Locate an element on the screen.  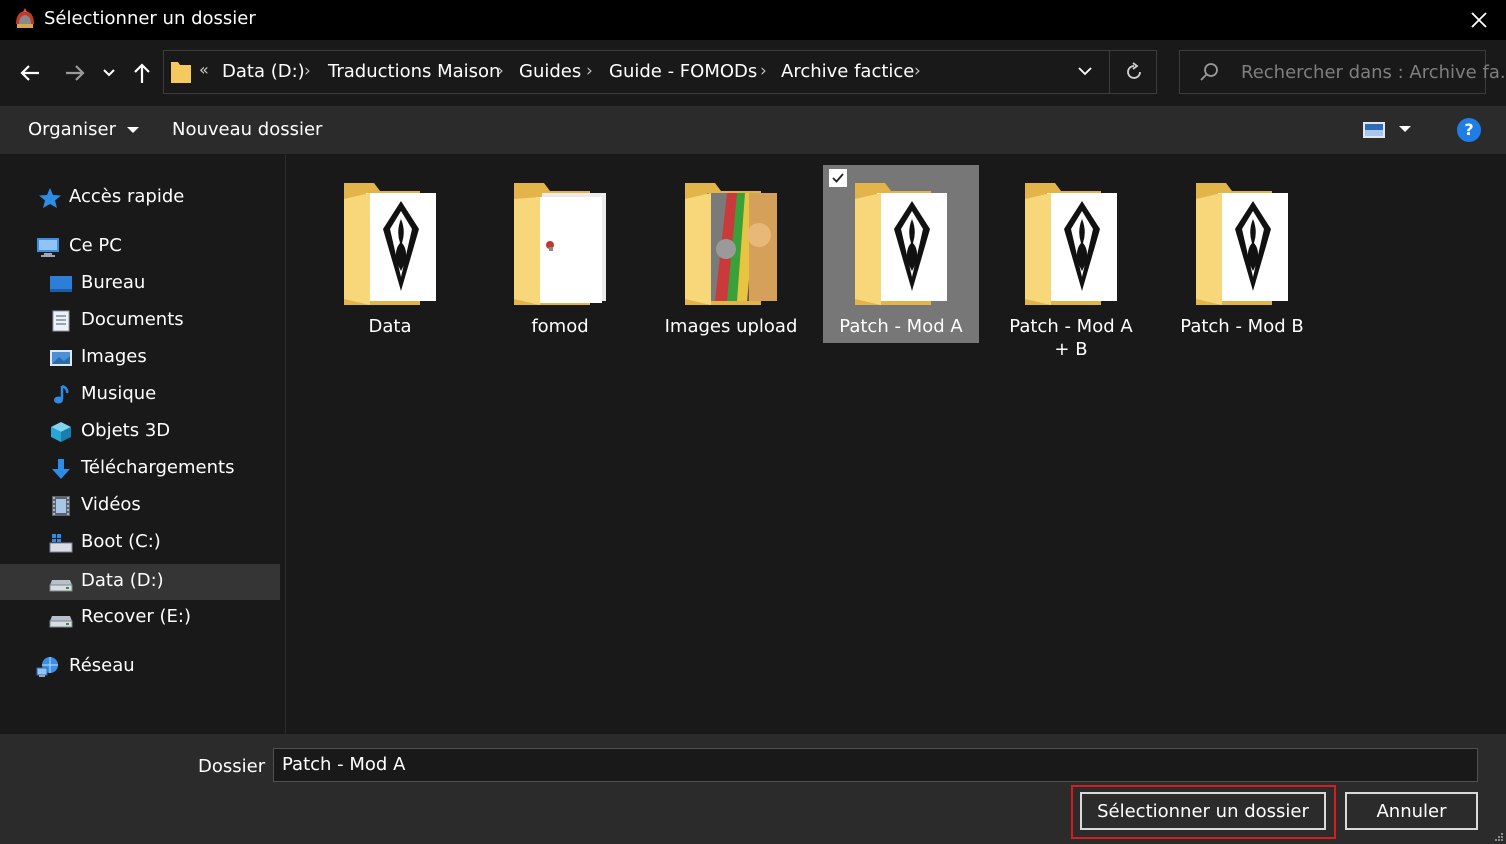
window-title: Sélectionner un dossier is located at coordinates (150, 18).